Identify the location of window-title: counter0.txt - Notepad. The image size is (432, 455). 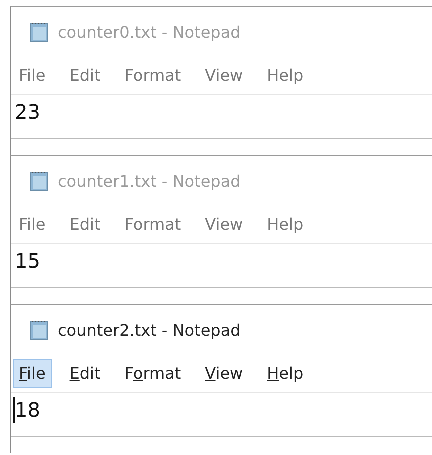
(149, 32).